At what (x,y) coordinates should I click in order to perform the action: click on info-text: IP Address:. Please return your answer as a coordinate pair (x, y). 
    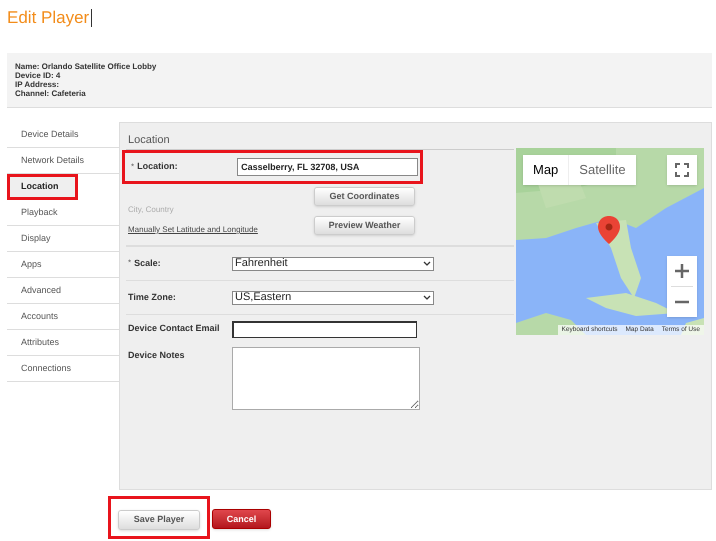
    Looking at the image, I should click on (37, 84).